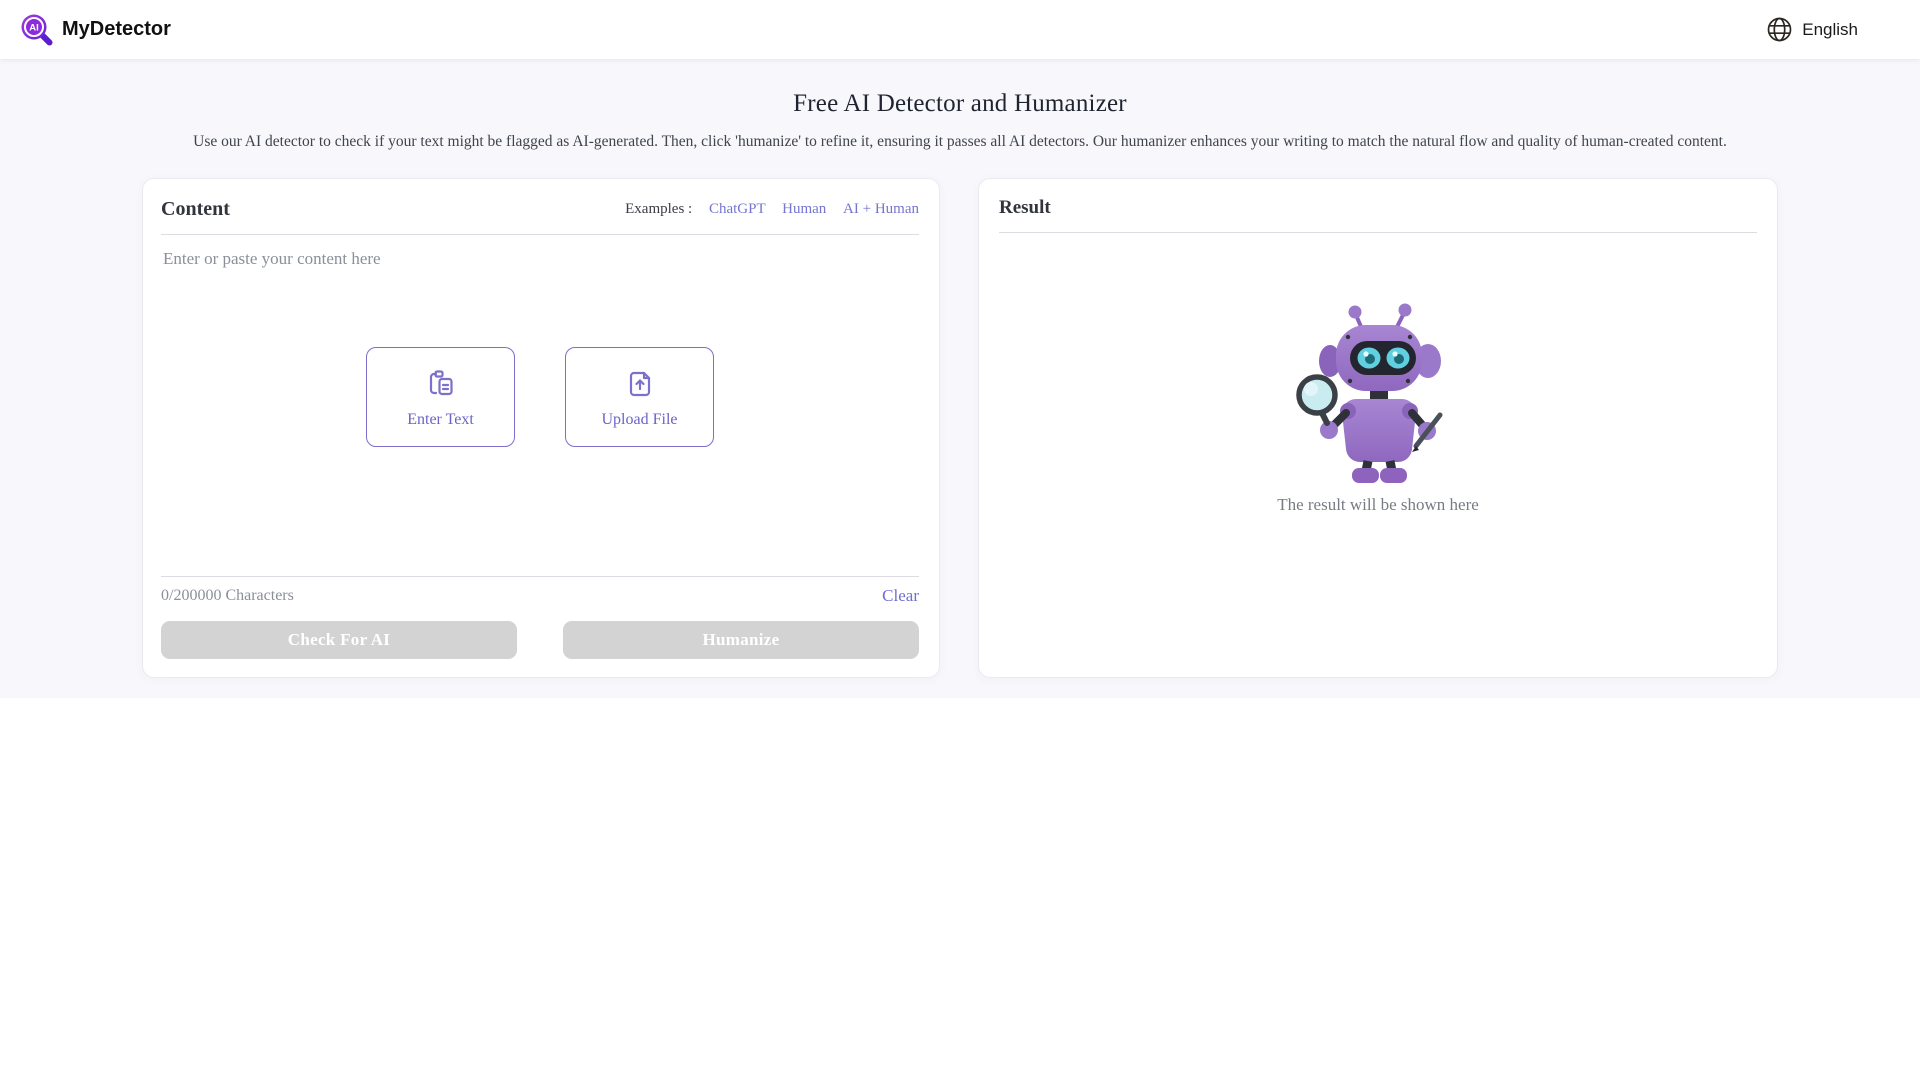  Describe the element at coordinates (881, 209) in the screenshot. I see `example-link-ai-human: AI + Human` at that location.